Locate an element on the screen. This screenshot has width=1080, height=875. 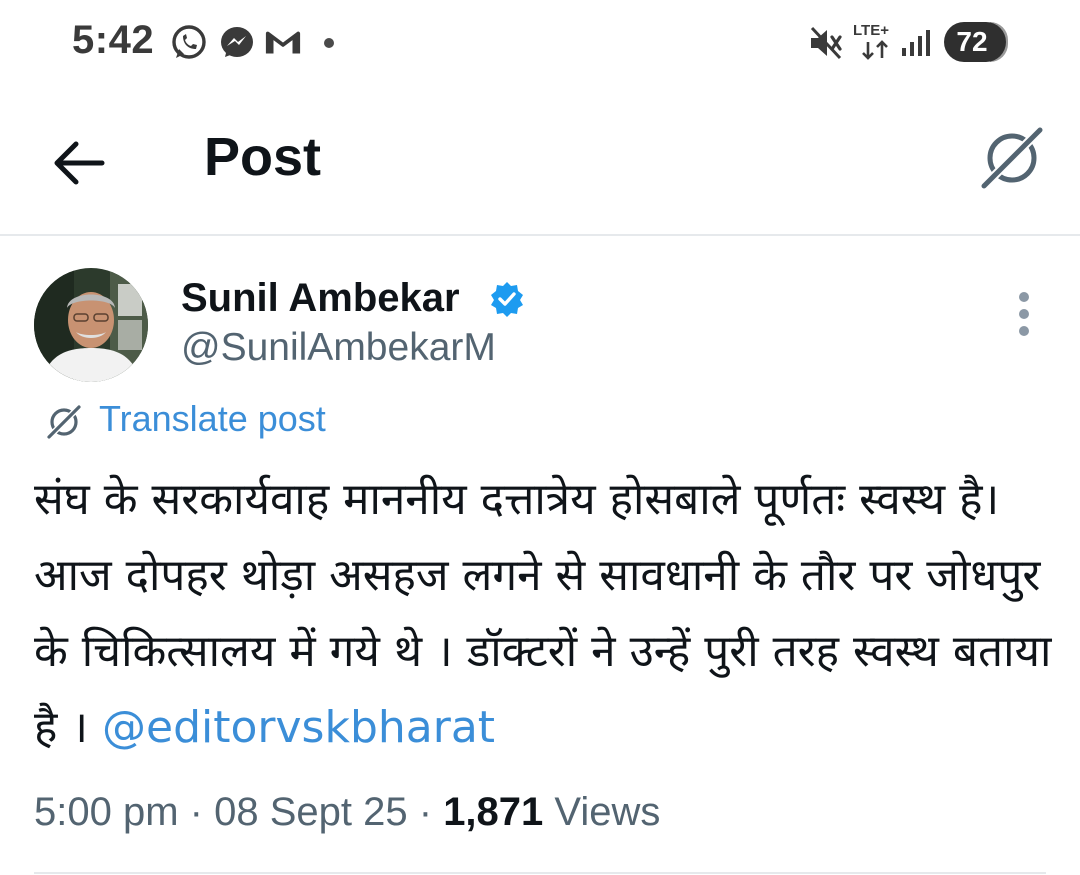
battery-level: 72 is located at coordinates (972, 41).